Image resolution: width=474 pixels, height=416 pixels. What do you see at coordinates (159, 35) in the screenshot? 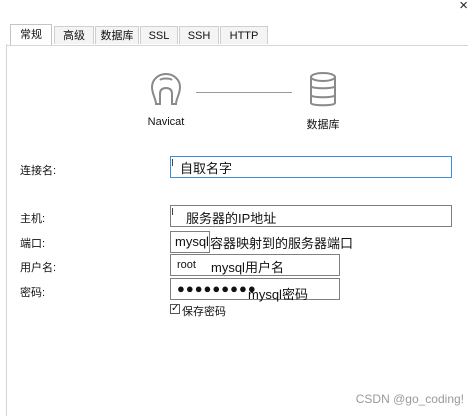
I see `tab-ssl: SSL` at bounding box center [159, 35].